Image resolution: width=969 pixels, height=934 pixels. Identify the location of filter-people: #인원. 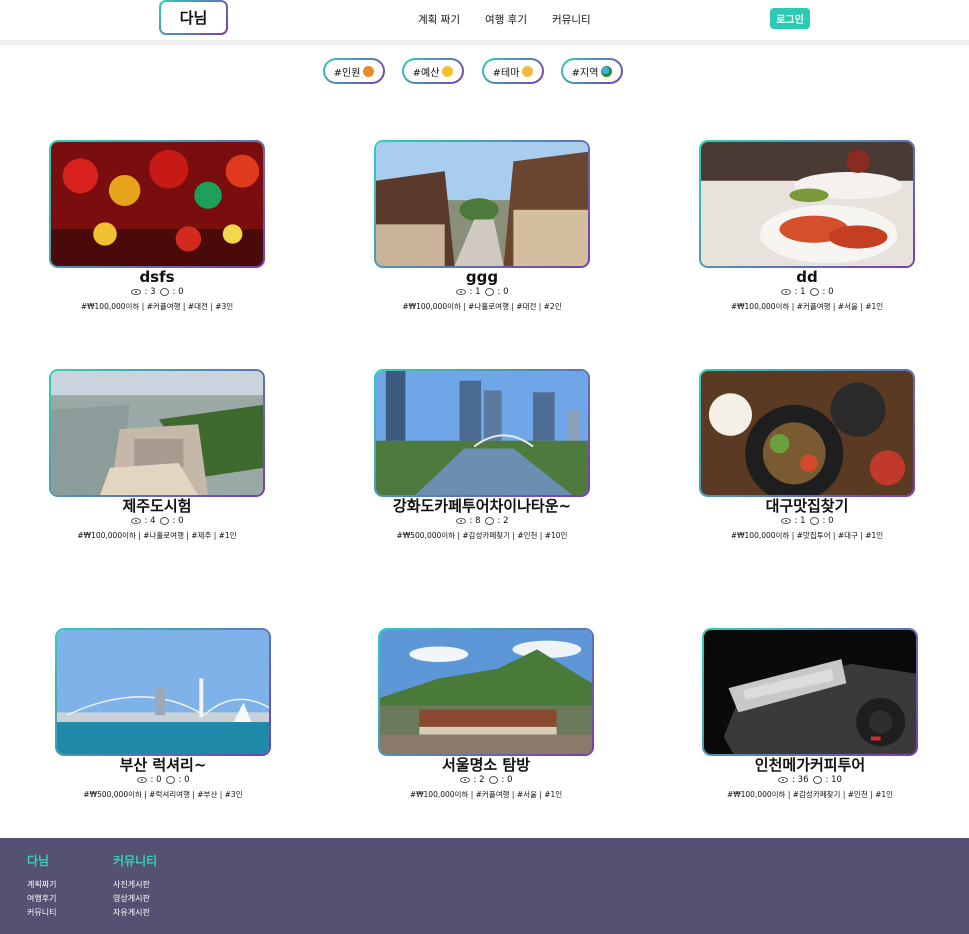
(354, 71).